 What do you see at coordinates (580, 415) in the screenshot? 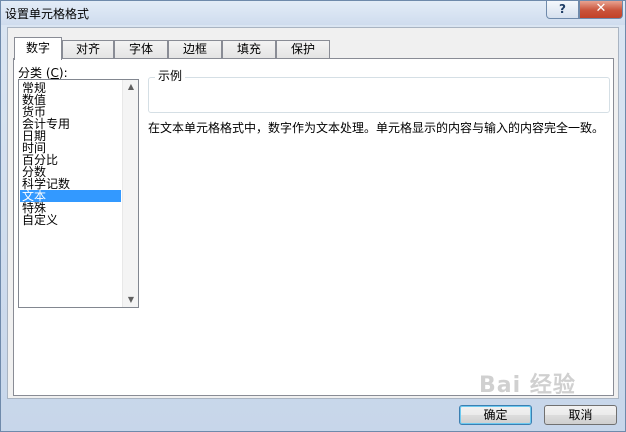
I see `cancel-button: 取消` at bounding box center [580, 415].